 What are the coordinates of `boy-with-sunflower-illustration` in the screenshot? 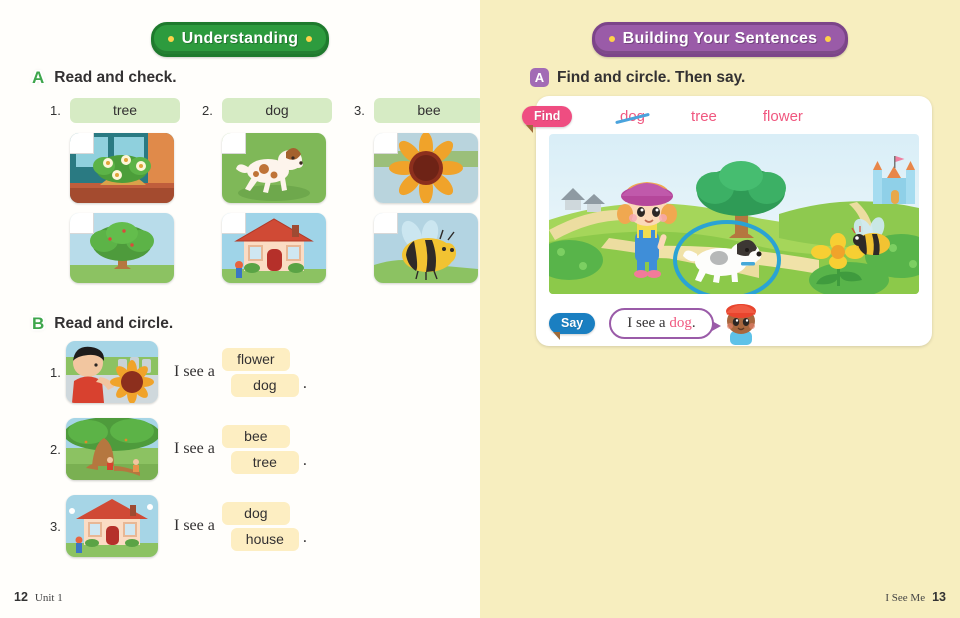 It's located at (112, 372).